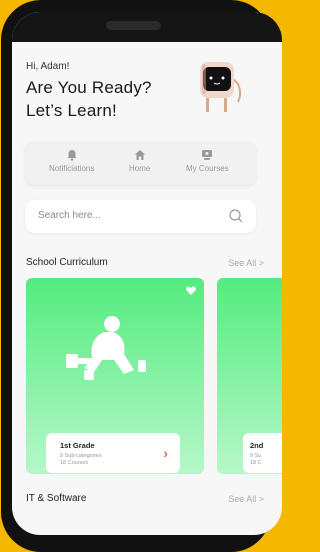 The height and width of the screenshot is (552, 320). Describe the element at coordinates (139, 161) in the screenshot. I see `nav-item-home: Home` at that location.